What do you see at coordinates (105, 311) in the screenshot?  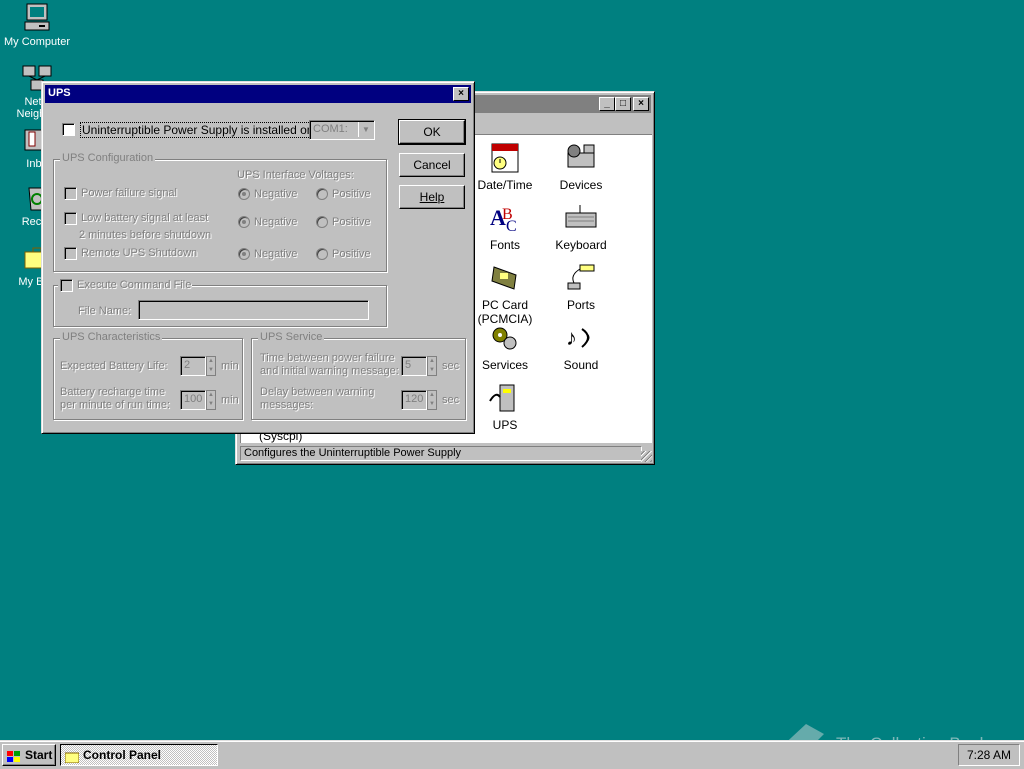 I see `file-name-label: File Name:` at bounding box center [105, 311].